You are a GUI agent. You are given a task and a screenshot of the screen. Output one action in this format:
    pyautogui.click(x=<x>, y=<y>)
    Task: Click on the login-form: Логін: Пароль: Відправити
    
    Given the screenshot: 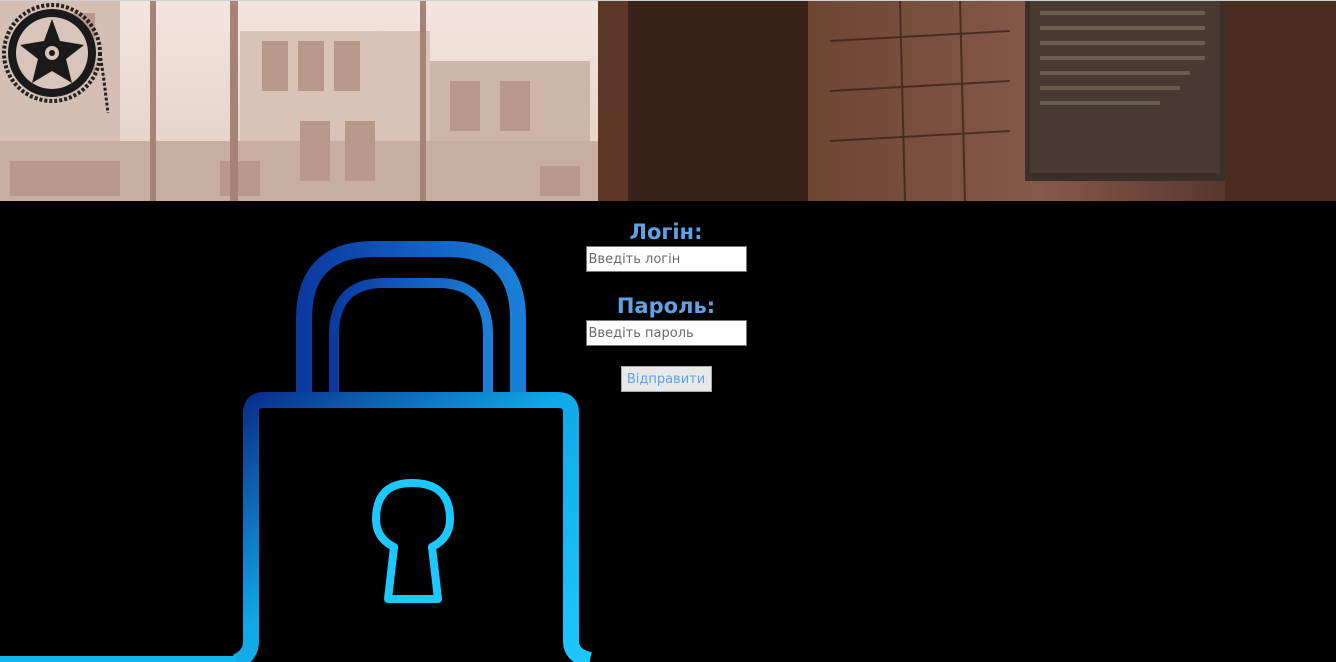 What is the action you would take?
    pyautogui.click(x=666, y=305)
    